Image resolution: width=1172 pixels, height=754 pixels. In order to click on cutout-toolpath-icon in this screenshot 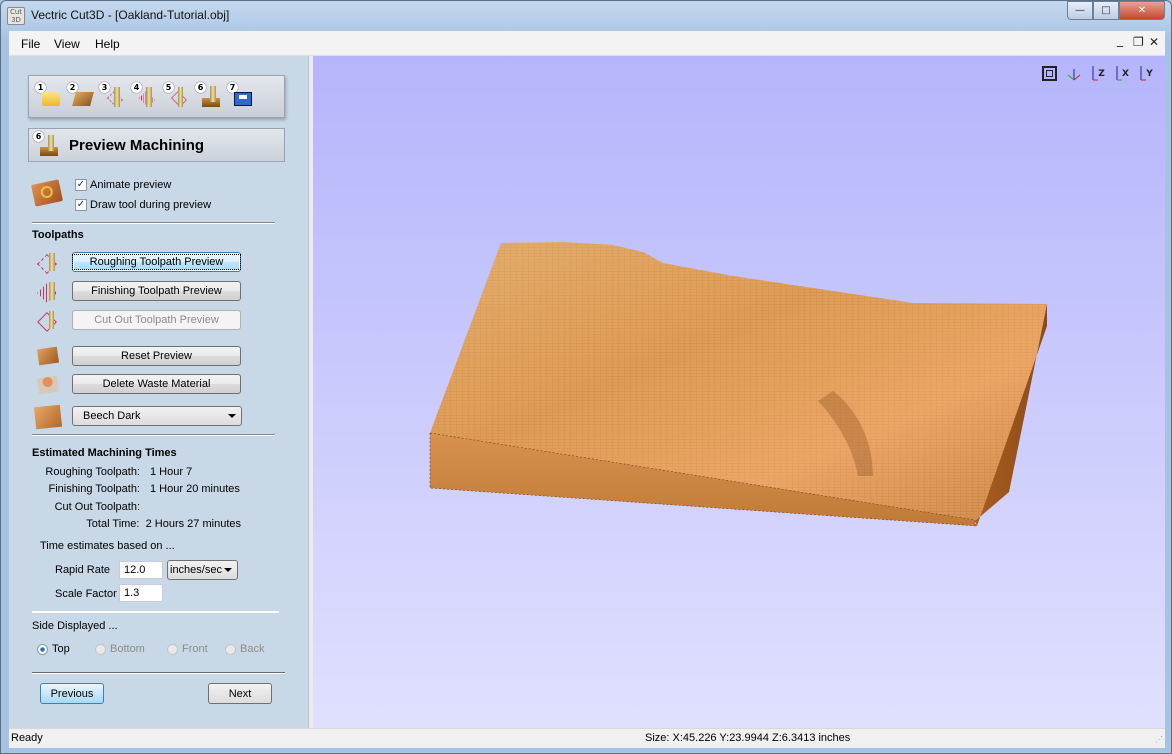, I will do `click(49, 321)`.